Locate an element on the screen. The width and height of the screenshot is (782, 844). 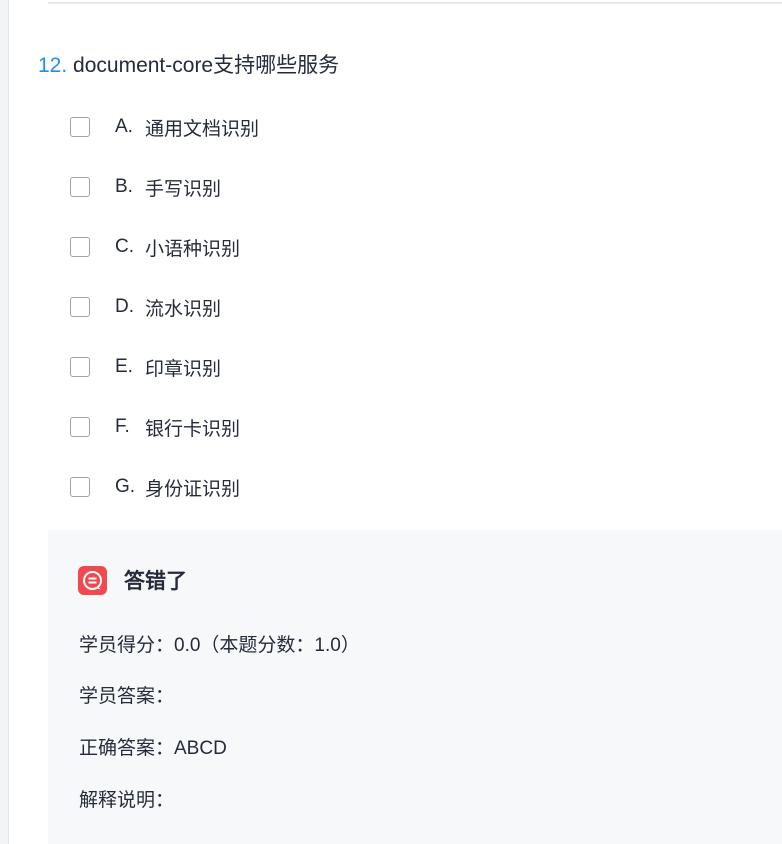
option-letter: B. is located at coordinates (124, 186).